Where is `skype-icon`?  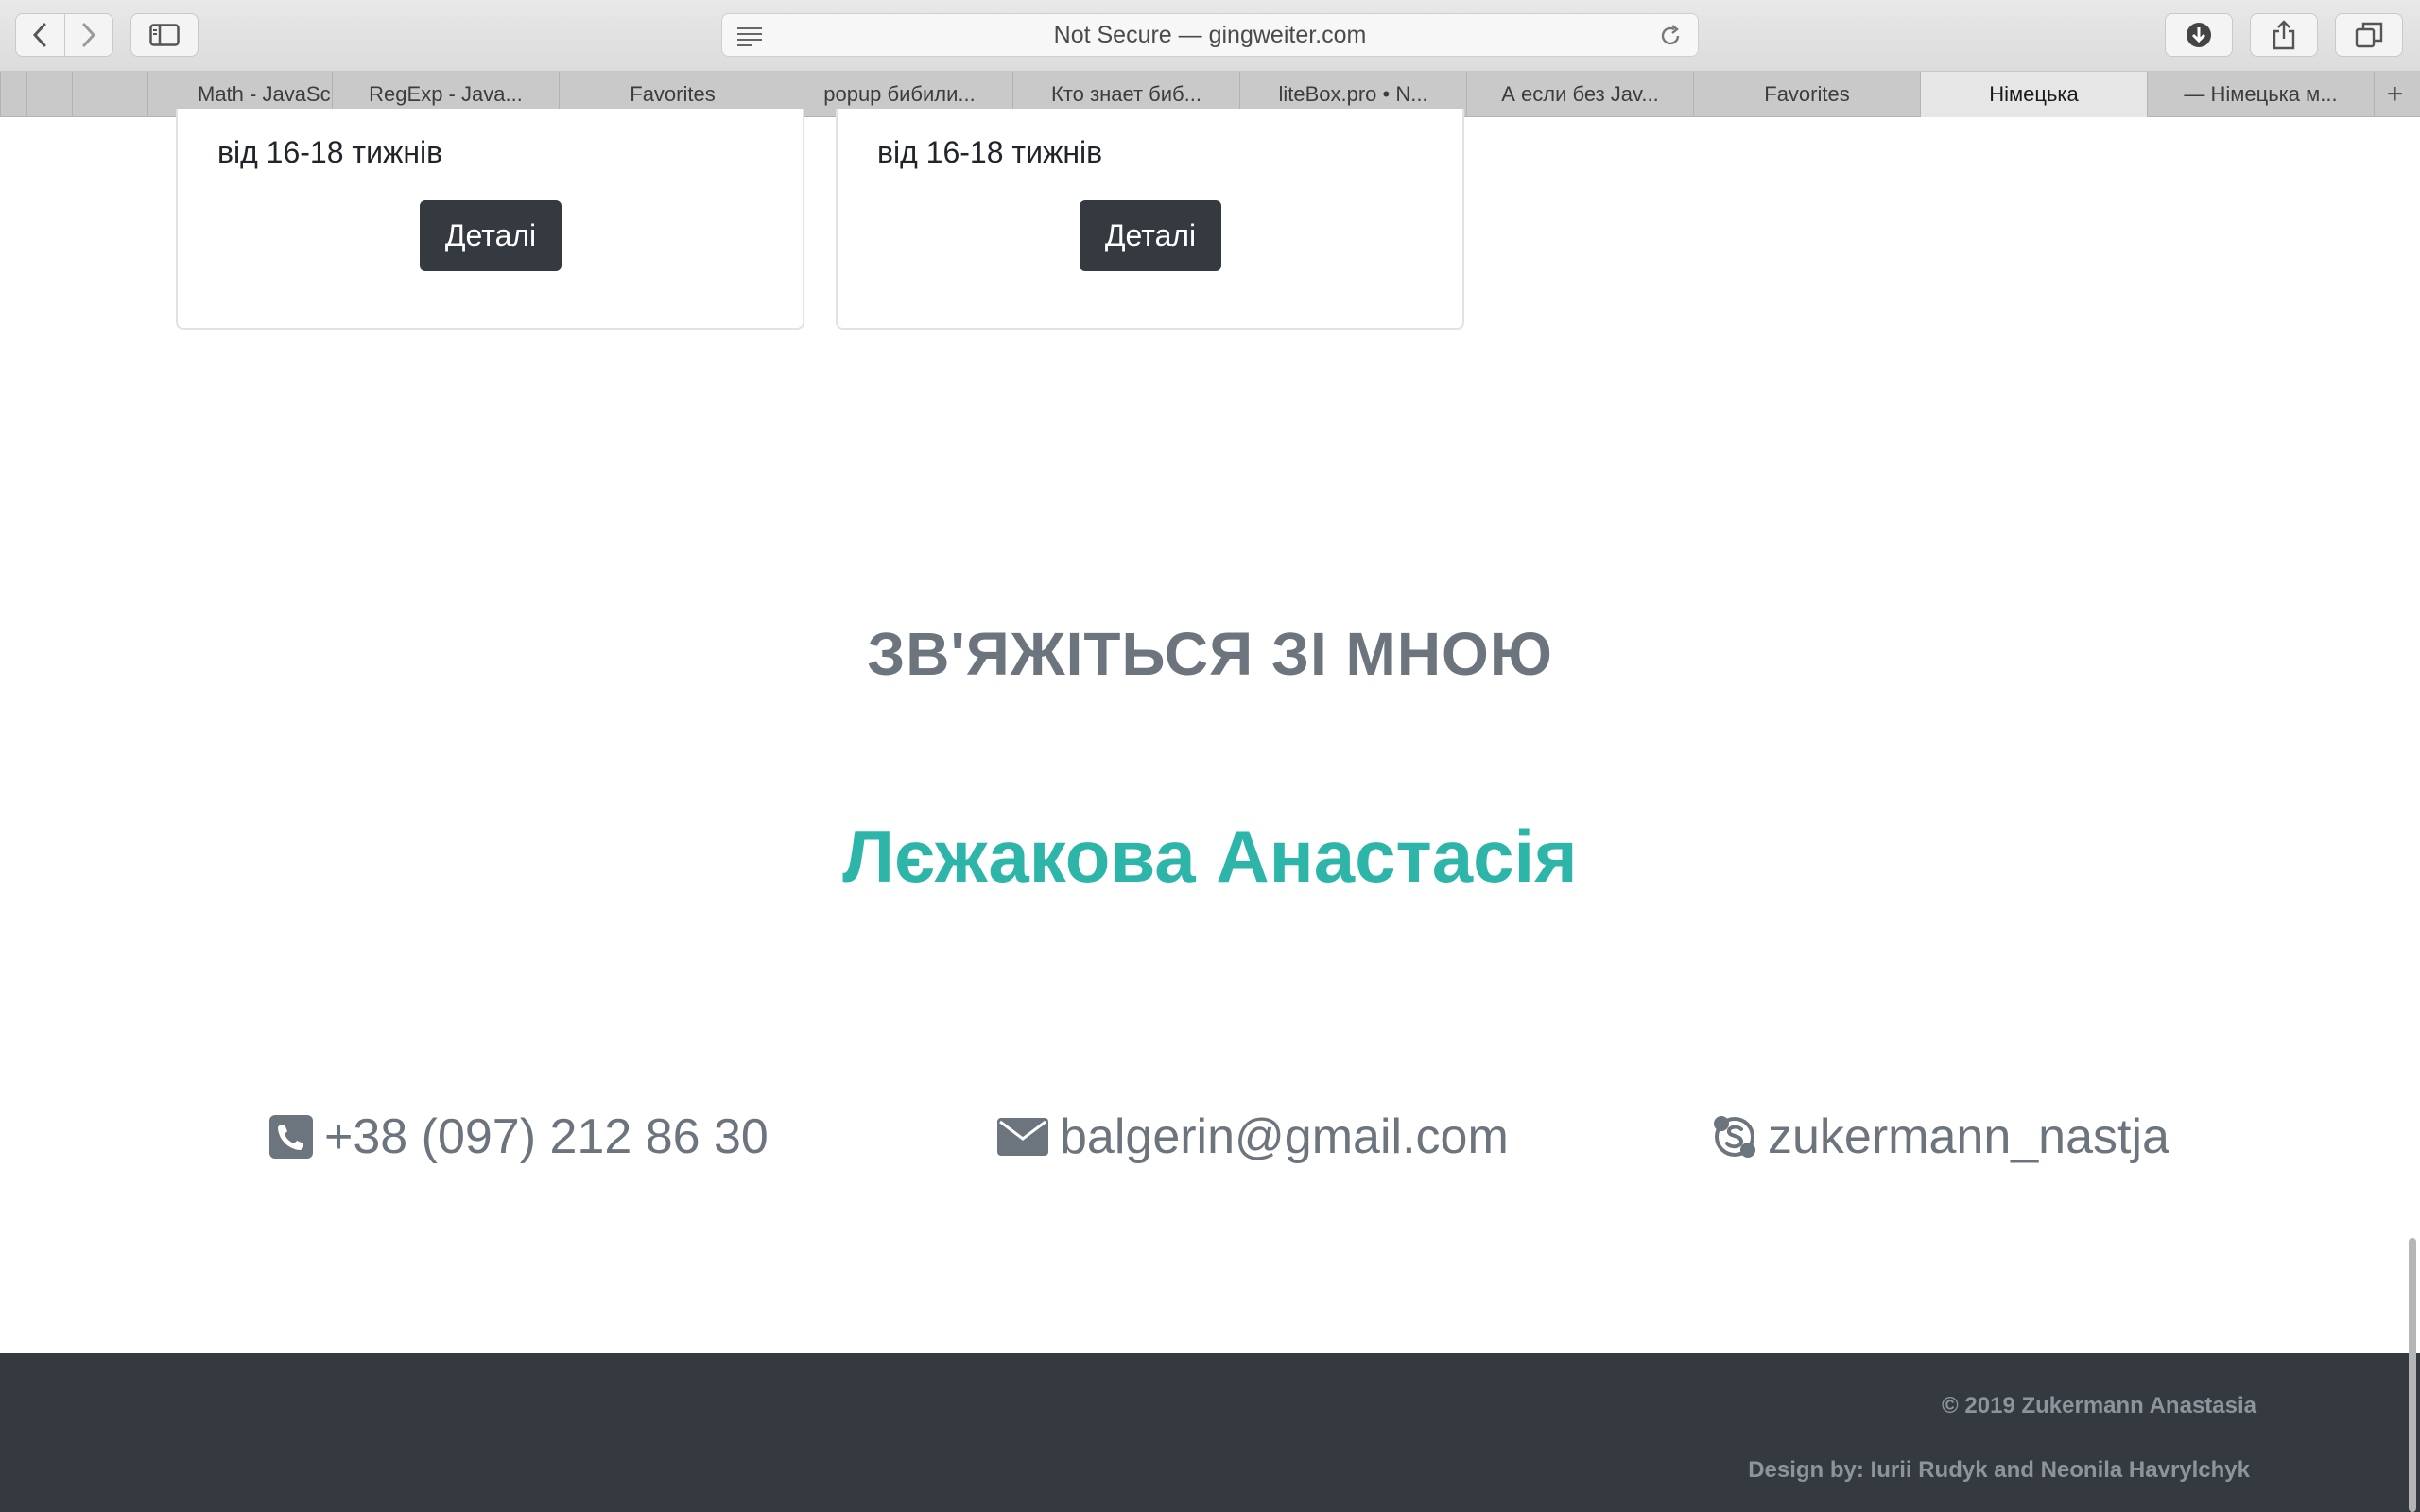
skype-icon is located at coordinates (1734, 1137).